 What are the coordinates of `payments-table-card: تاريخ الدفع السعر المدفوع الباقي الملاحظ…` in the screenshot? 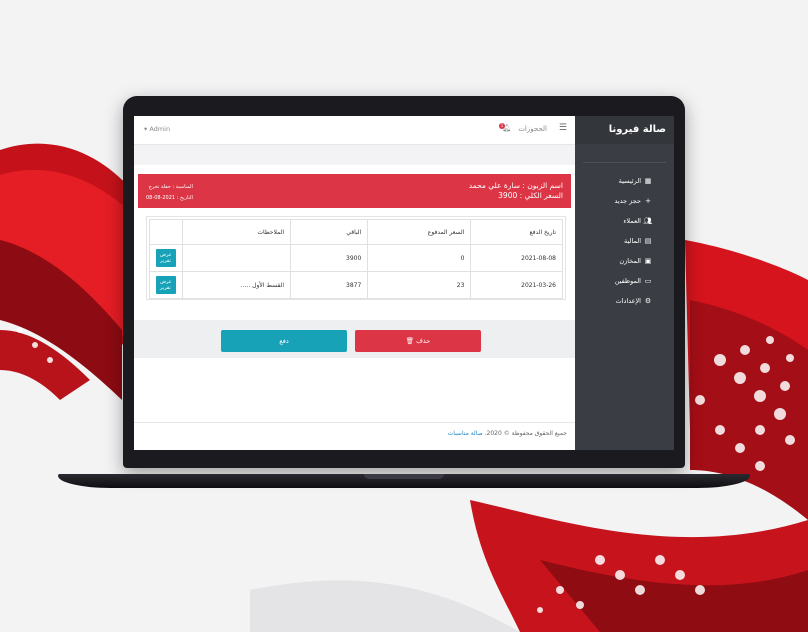 It's located at (356, 258).